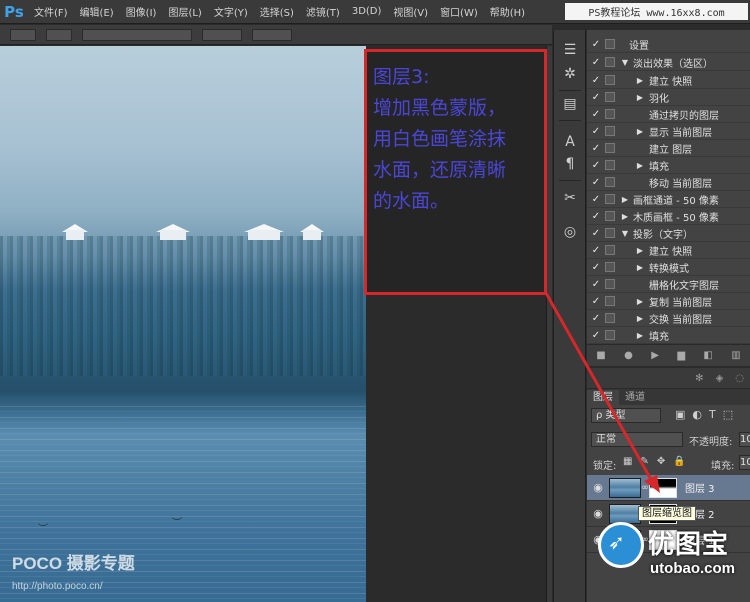 The width and height of the screenshot is (750, 602). Describe the element at coordinates (720, 378) in the screenshot. I see `eye-icon: ◈` at that location.